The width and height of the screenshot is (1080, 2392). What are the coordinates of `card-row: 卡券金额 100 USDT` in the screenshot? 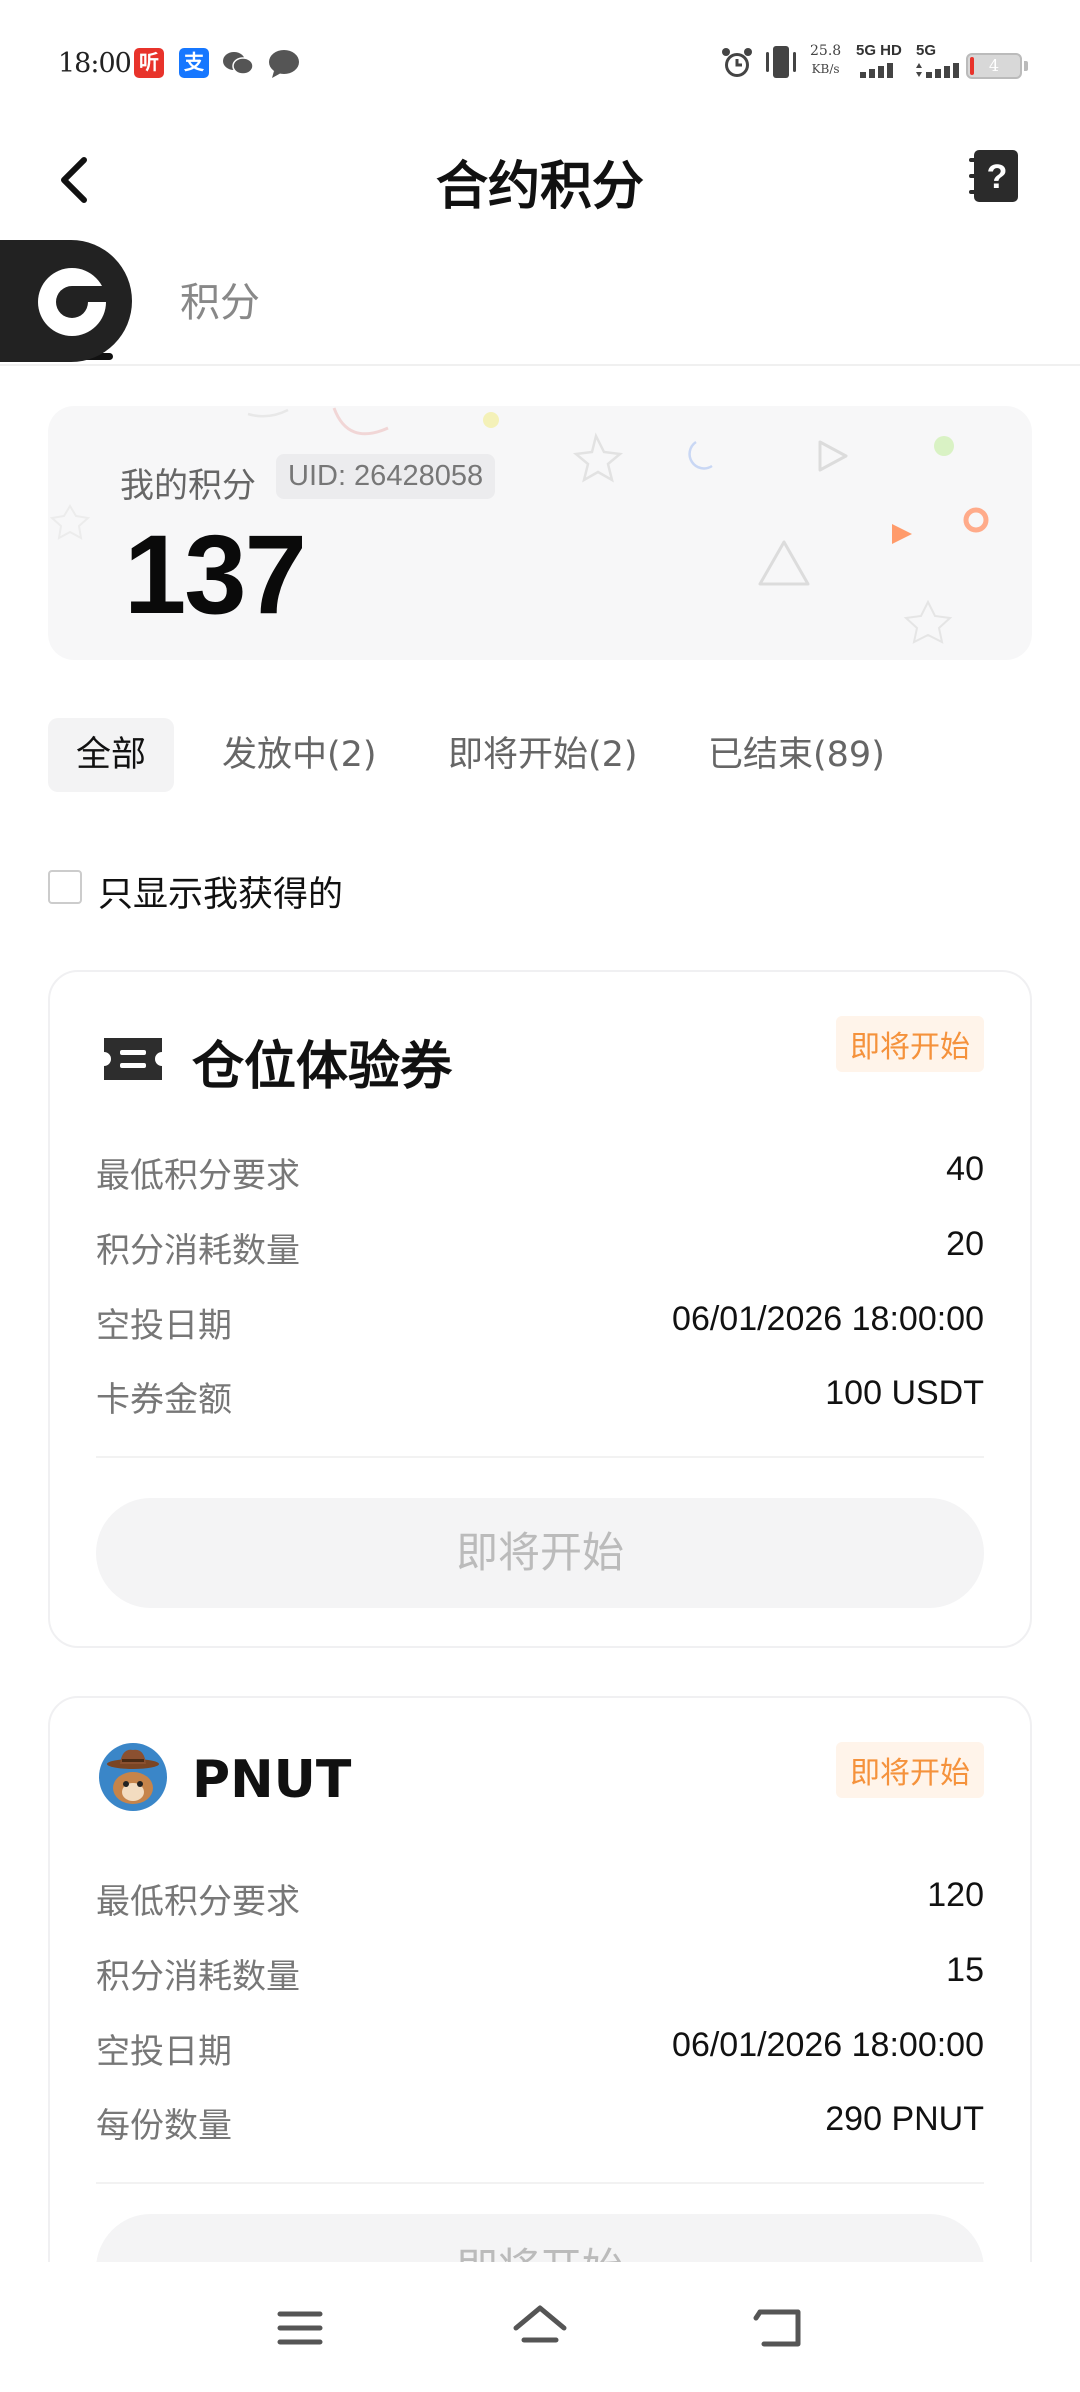 It's located at (540, 1397).